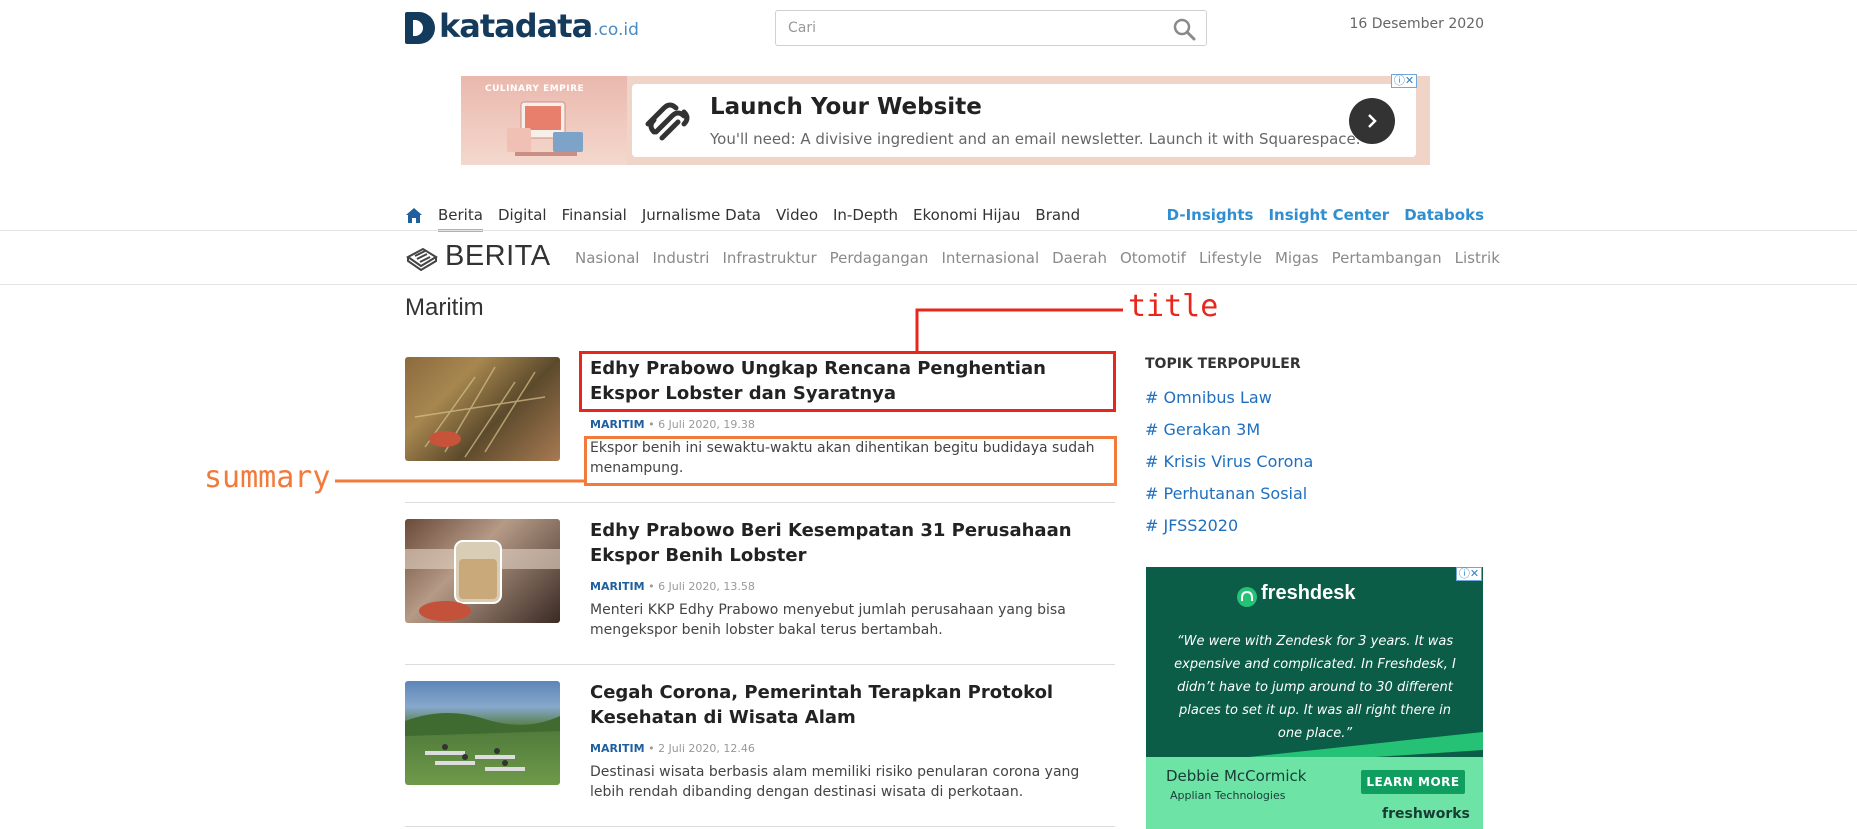 The height and width of the screenshot is (829, 1857). What do you see at coordinates (545, 128) in the screenshot?
I see `ad-product-illustration` at bounding box center [545, 128].